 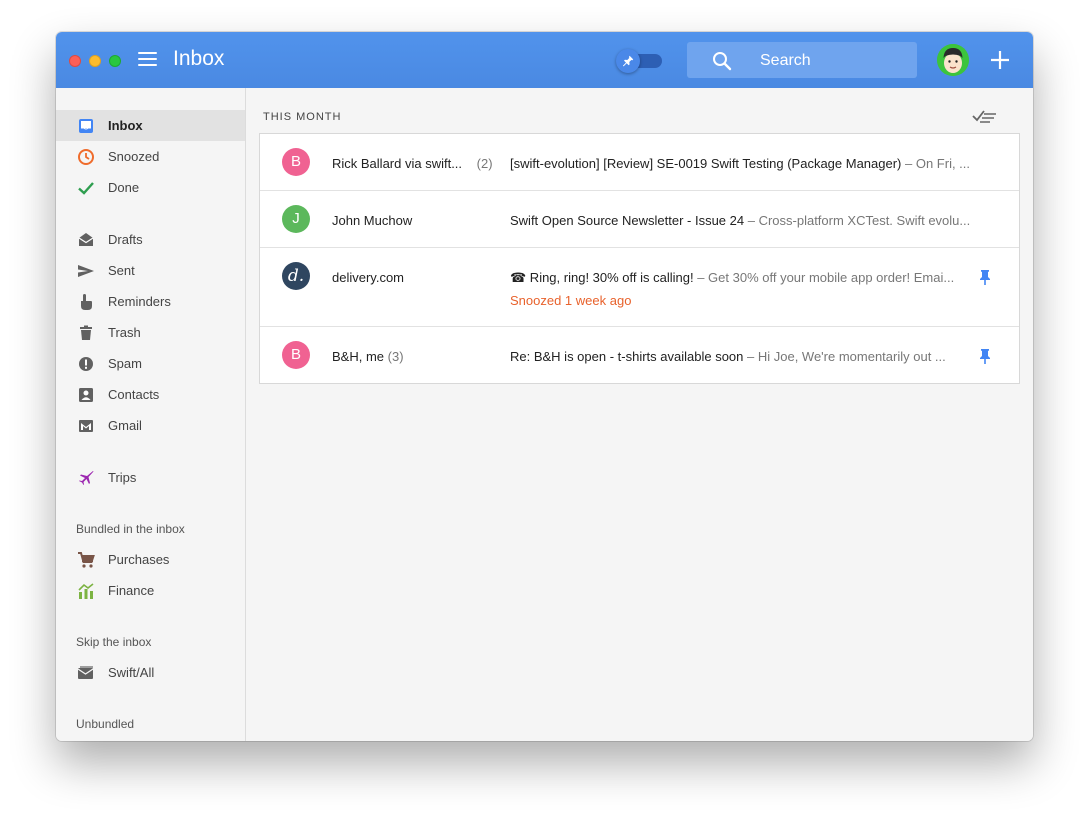 What do you see at coordinates (134, 394) in the screenshot?
I see `sidebar-item-label: Contacts` at bounding box center [134, 394].